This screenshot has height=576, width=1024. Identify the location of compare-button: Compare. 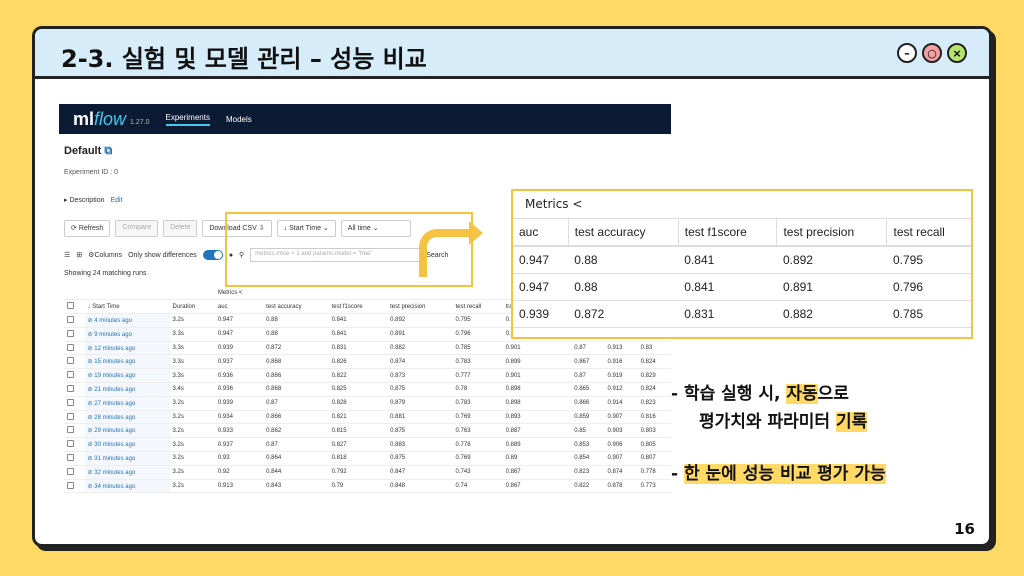
(137, 228).